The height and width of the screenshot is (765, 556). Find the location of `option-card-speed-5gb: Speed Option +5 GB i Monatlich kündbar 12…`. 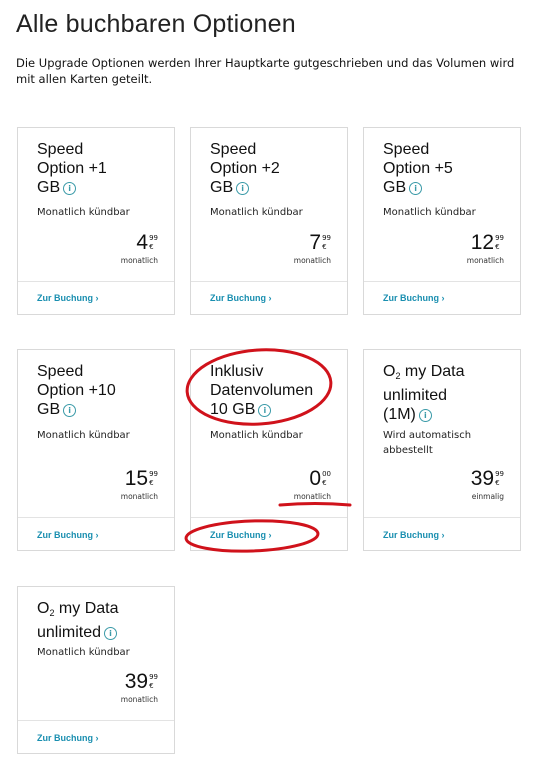

option-card-speed-5gb: Speed Option +5 GB i Monatlich kündbar 12… is located at coordinates (442, 221).